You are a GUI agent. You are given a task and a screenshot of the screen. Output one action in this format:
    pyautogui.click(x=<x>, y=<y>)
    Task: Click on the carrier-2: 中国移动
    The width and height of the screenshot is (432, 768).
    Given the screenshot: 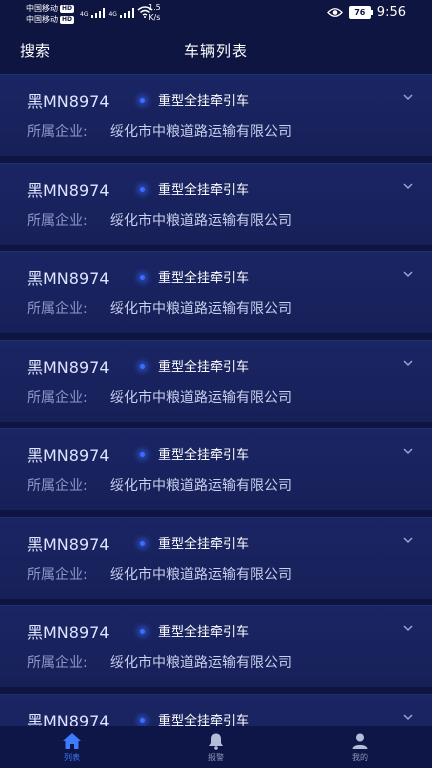 What is the action you would take?
    pyautogui.click(x=42, y=19)
    